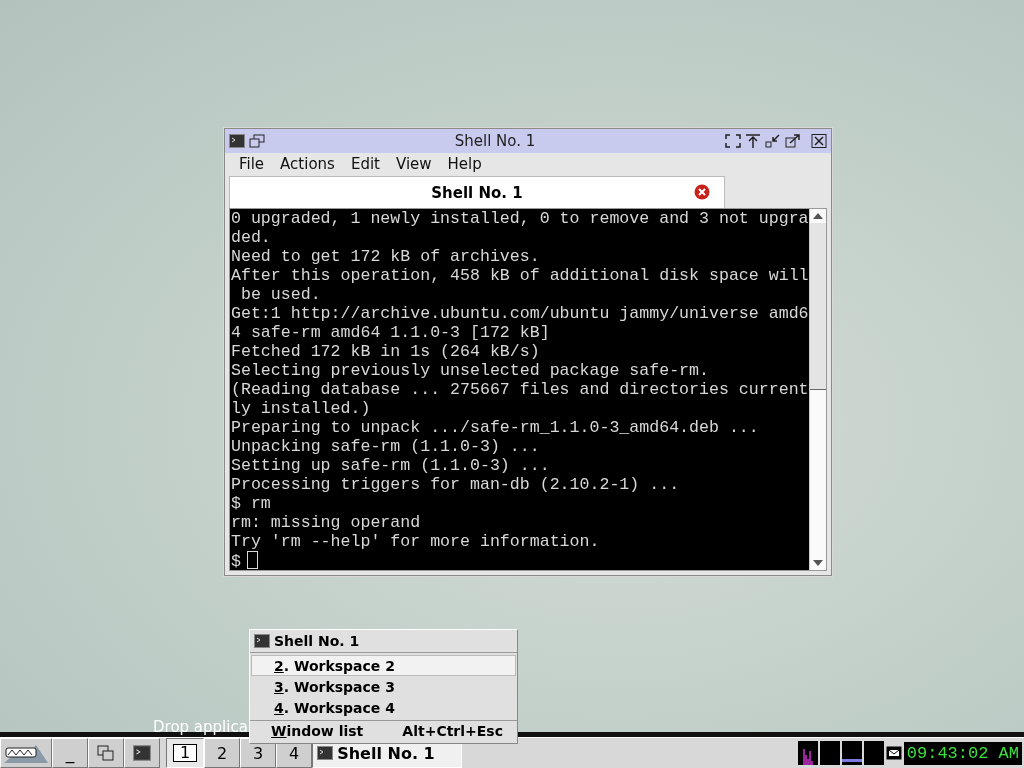  I want to click on window-list-button, so click(106, 753).